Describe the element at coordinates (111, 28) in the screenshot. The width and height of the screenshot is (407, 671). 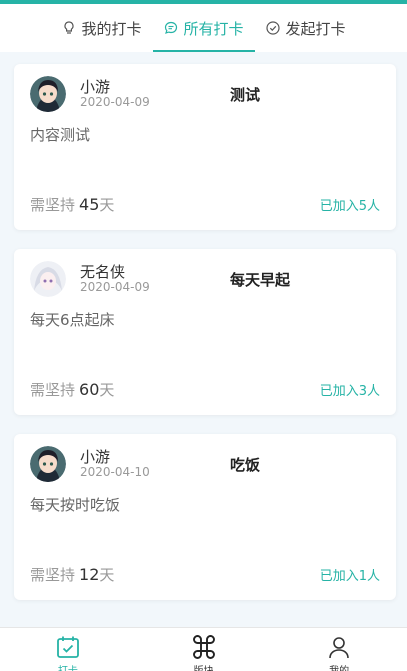
I see `tab-label: 我的打卡` at that location.